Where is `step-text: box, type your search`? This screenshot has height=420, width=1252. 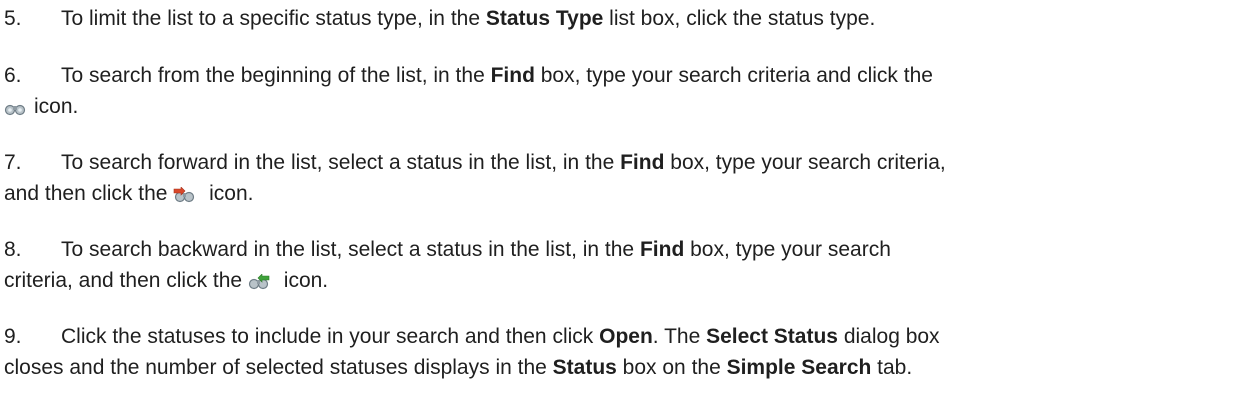 step-text: box, type your search is located at coordinates (787, 249).